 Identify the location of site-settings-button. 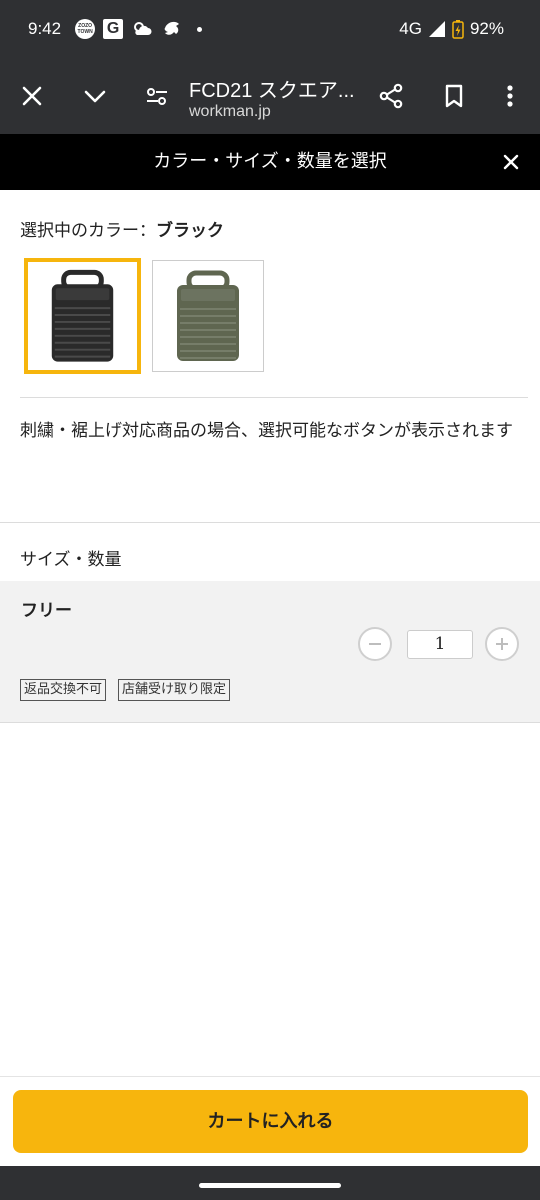
(157, 96).